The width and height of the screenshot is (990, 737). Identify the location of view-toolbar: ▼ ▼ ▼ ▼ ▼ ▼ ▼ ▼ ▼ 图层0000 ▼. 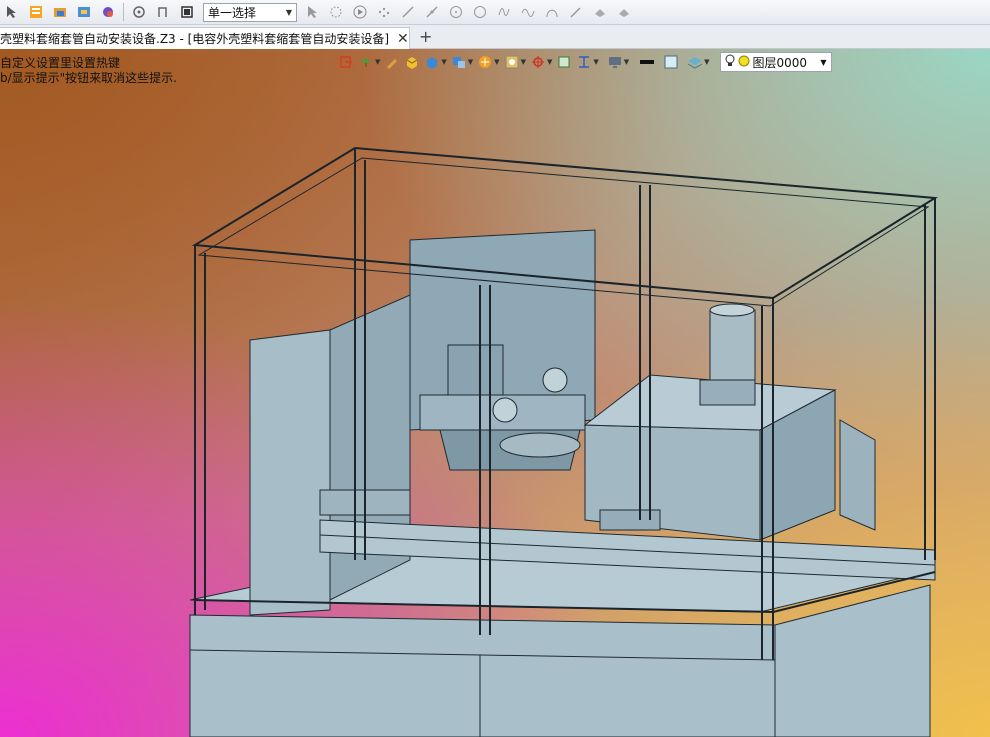
(583, 62).